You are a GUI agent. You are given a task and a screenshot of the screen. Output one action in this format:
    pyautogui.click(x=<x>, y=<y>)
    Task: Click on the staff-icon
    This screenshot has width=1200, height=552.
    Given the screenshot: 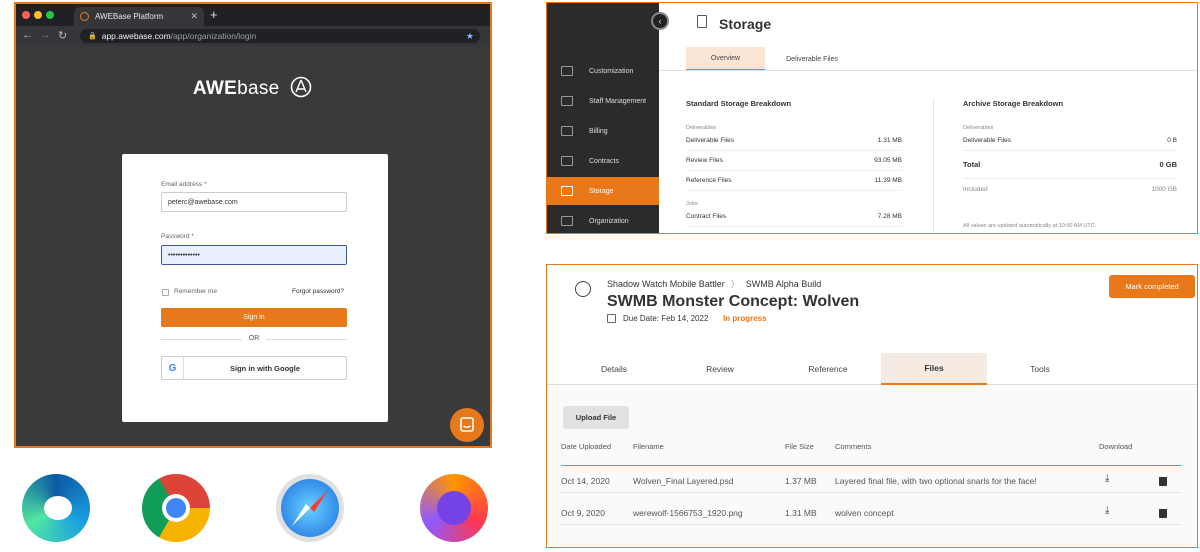 What is the action you would take?
    pyautogui.click(x=567, y=101)
    